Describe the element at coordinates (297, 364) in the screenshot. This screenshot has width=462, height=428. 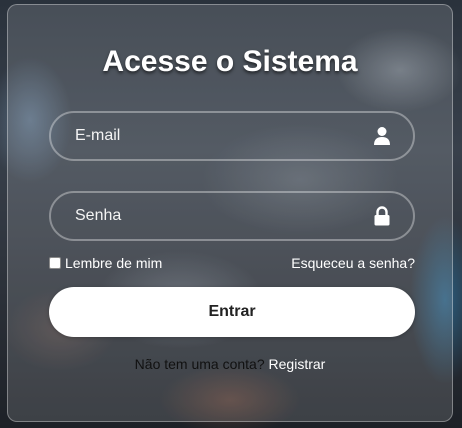
I see `register-link: Registrar` at that location.